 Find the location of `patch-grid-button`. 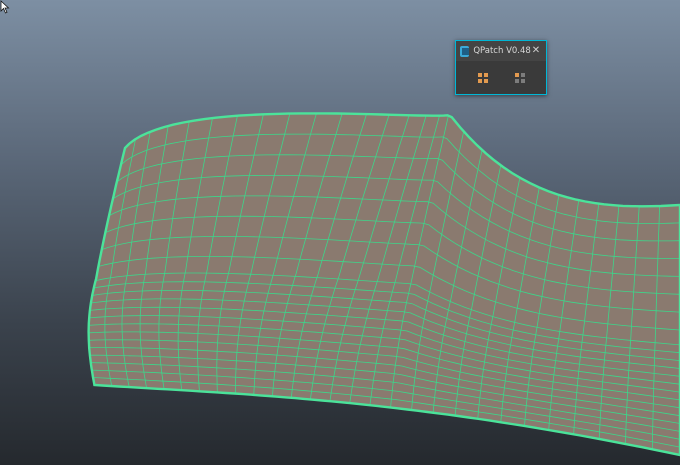

patch-grid-button is located at coordinates (483, 78).